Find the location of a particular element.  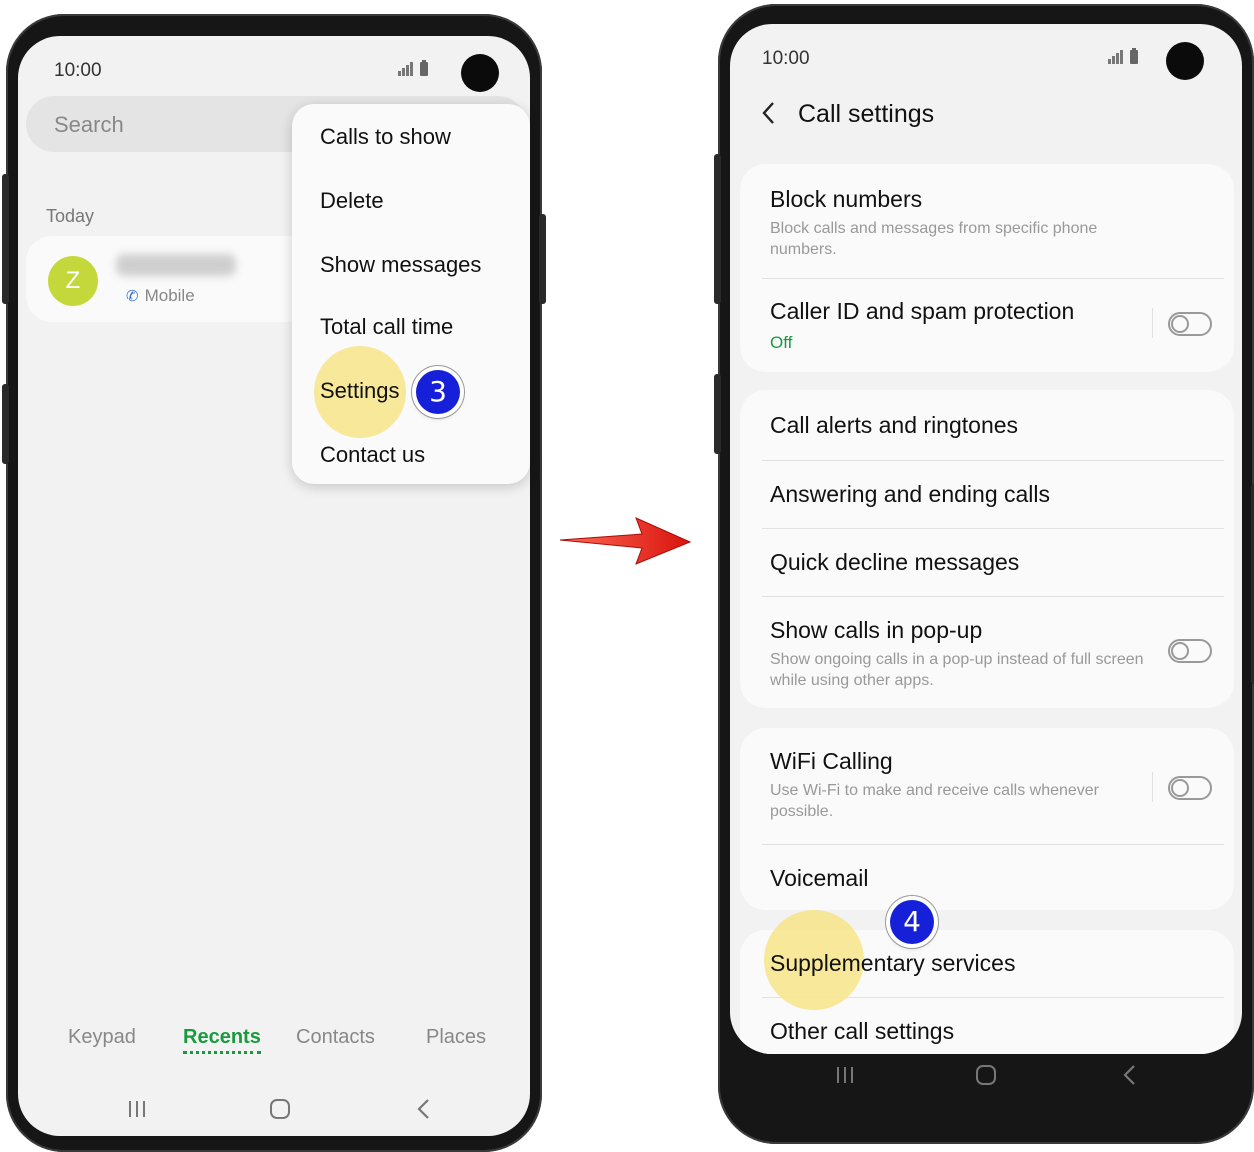

section-header-today: Today is located at coordinates (70, 216).